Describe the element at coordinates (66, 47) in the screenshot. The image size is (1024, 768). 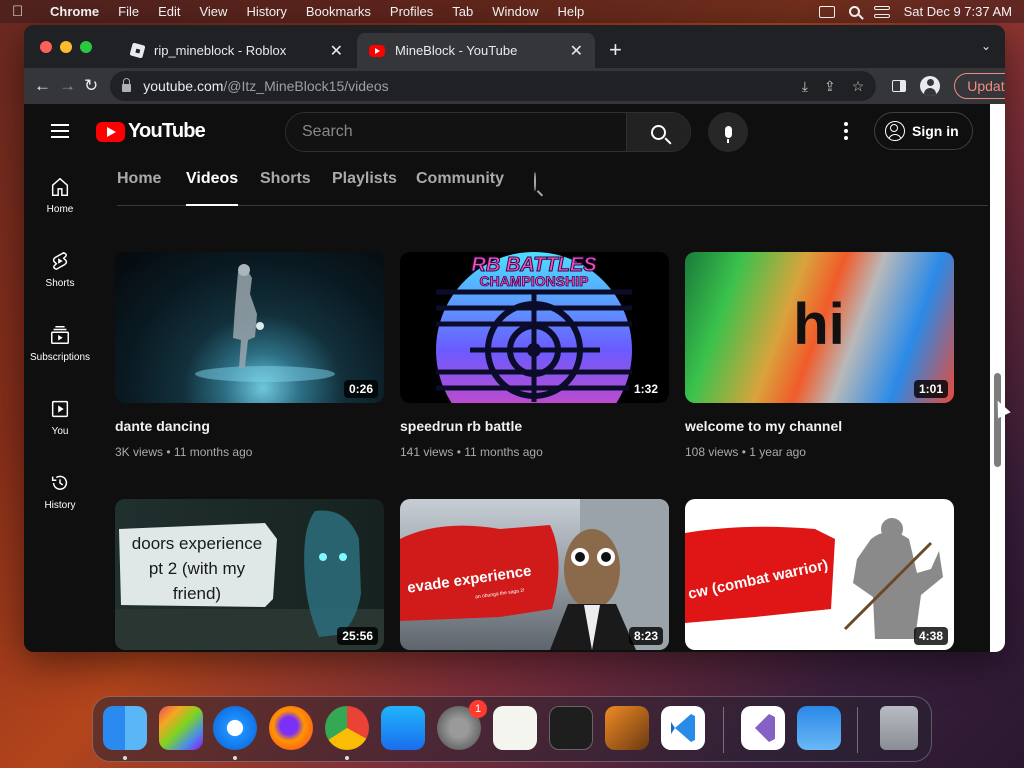
I see `minimize-window-button` at that location.